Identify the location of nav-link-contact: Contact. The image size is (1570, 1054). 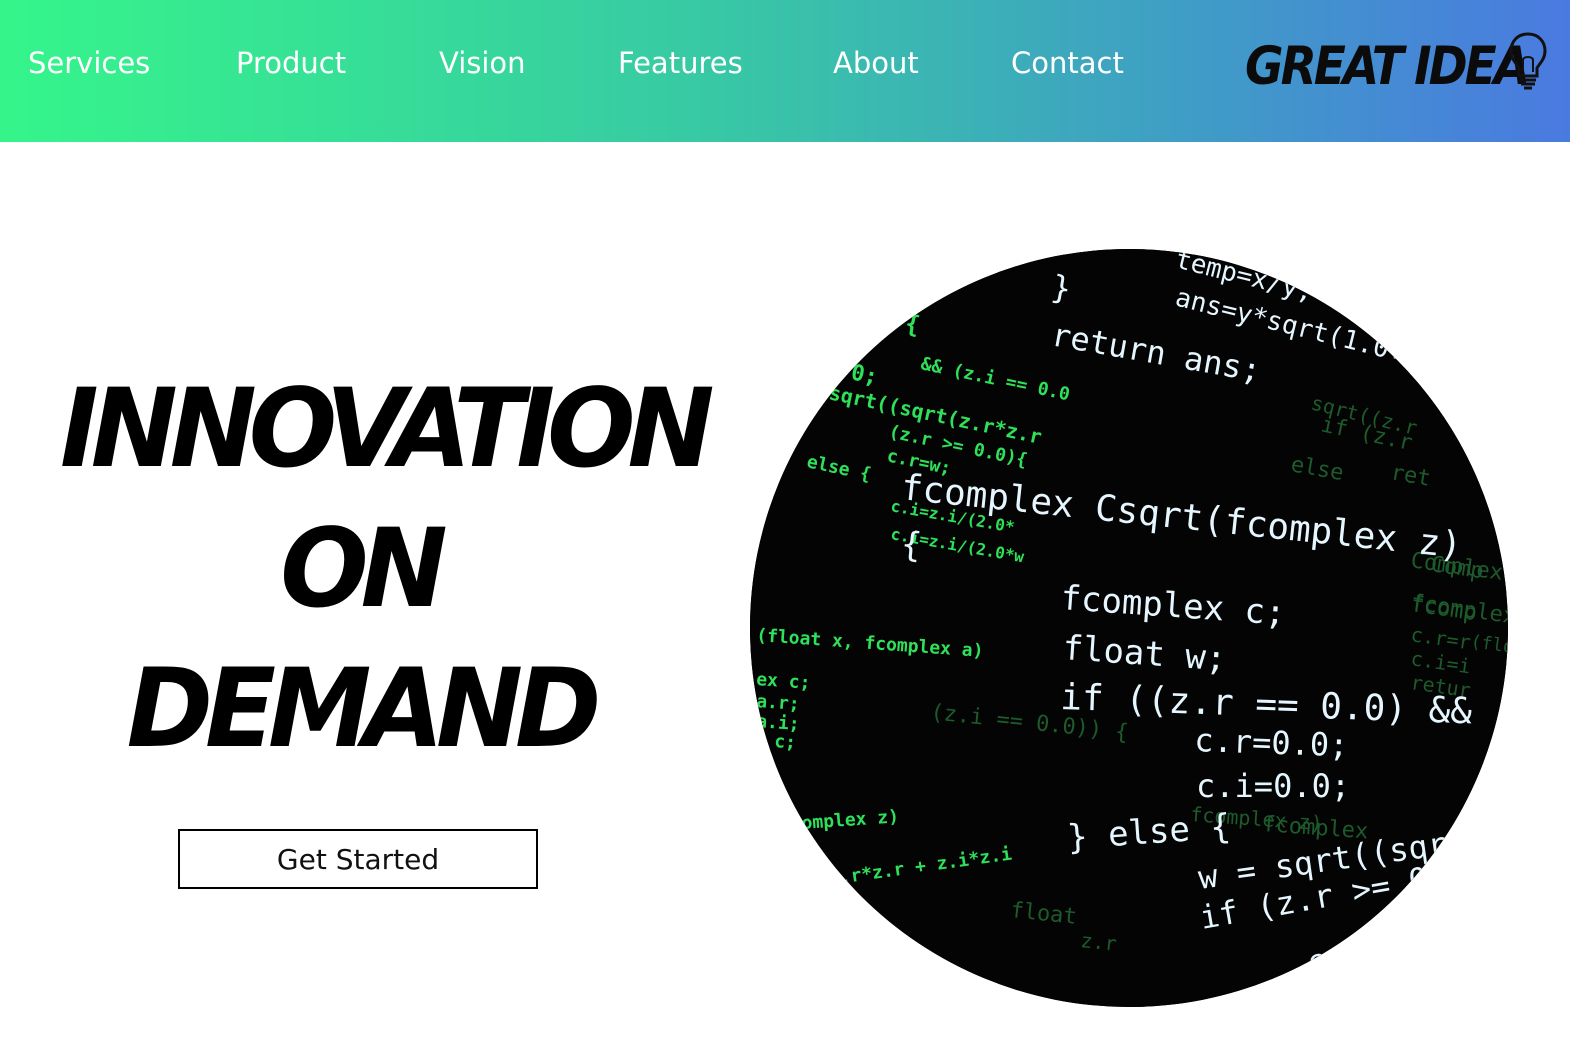
(1067, 63).